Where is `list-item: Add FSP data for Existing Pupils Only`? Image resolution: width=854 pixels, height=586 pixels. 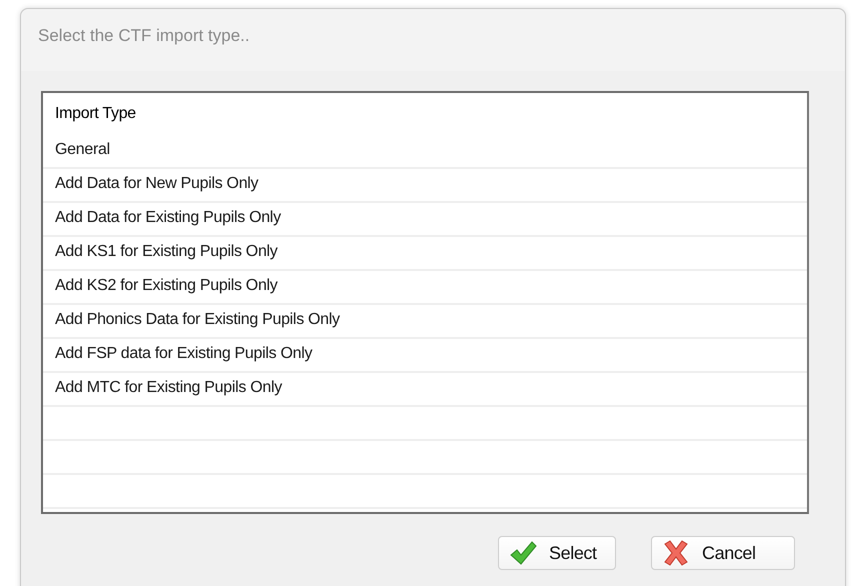 list-item: Add FSP data for Existing Pupils Only is located at coordinates (425, 356).